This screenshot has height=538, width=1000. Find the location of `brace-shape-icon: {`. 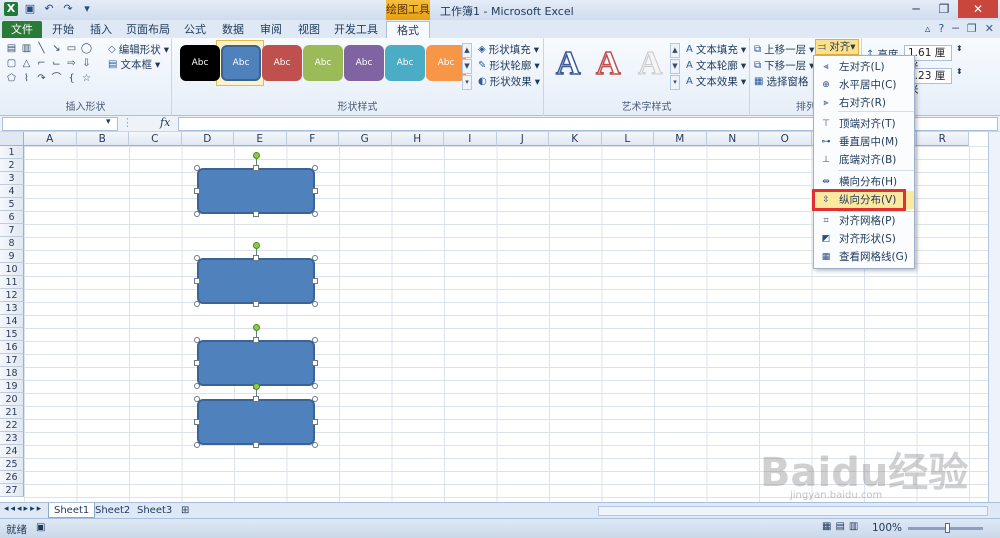

brace-shape-icon: { is located at coordinates (71, 78).